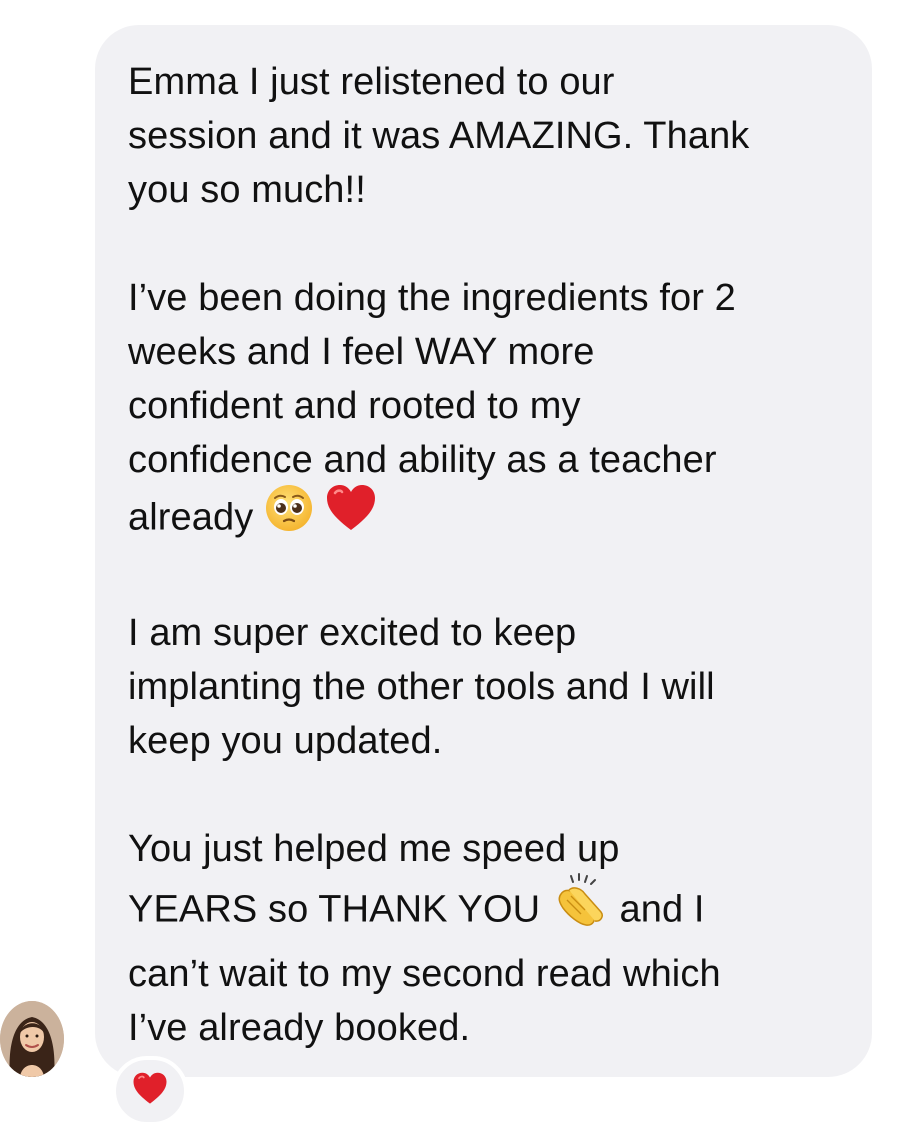 This screenshot has height=1126, width=904. Describe the element at coordinates (361, 352) in the screenshot. I see `message-line: weeks and I feel WAY more` at that location.